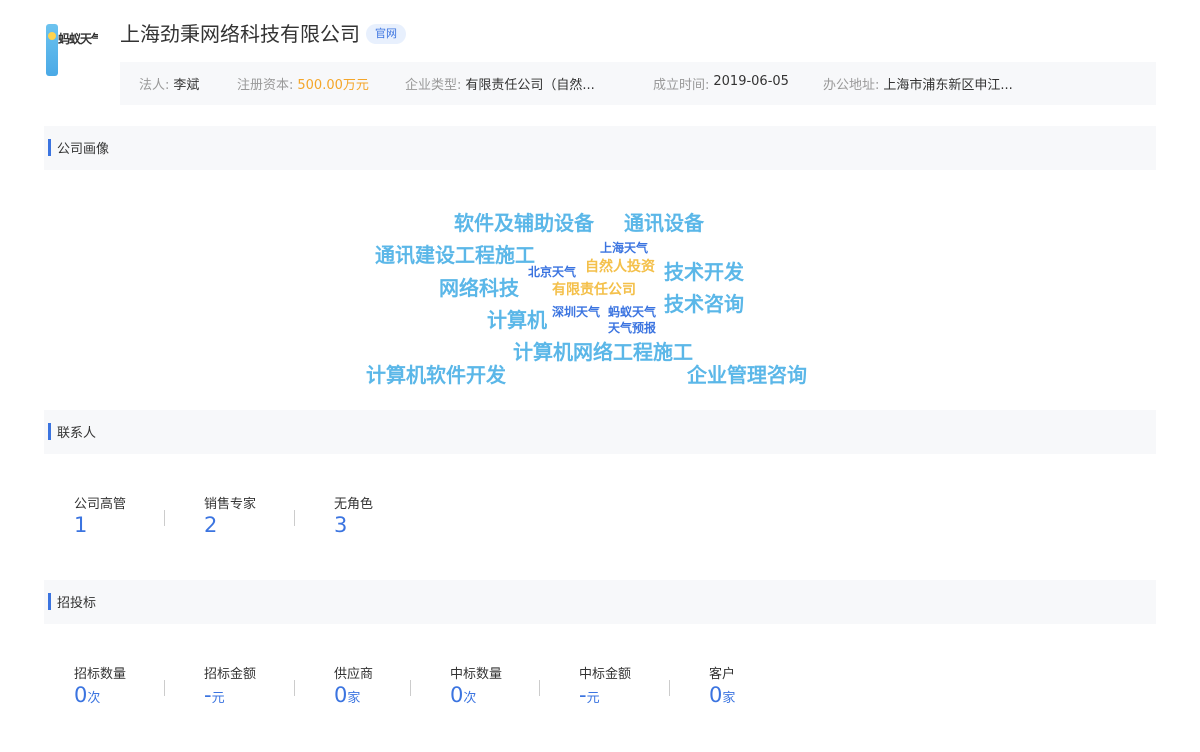 The height and width of the screenshot is (752, 1200). I want to click on word-cloud-tag: 计算机软件开发, so click(436, 375).